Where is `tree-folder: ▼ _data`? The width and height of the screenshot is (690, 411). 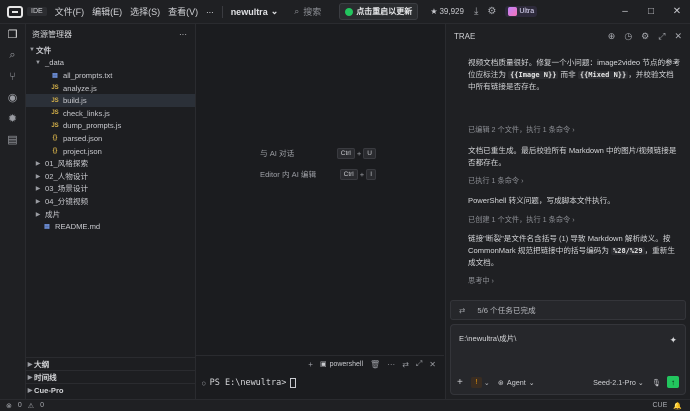 tree-folder: ▼ _data is located at coordinates (110, 63).